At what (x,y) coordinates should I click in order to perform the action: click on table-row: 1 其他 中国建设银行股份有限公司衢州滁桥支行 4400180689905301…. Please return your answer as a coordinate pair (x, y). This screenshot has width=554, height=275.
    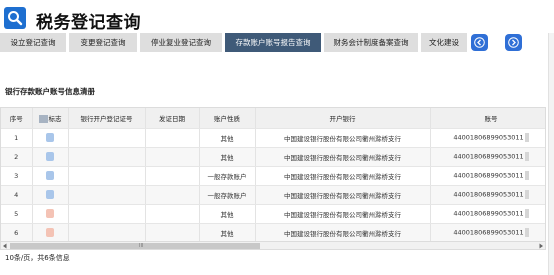
    Looking at the image, I should click on (273, 138).